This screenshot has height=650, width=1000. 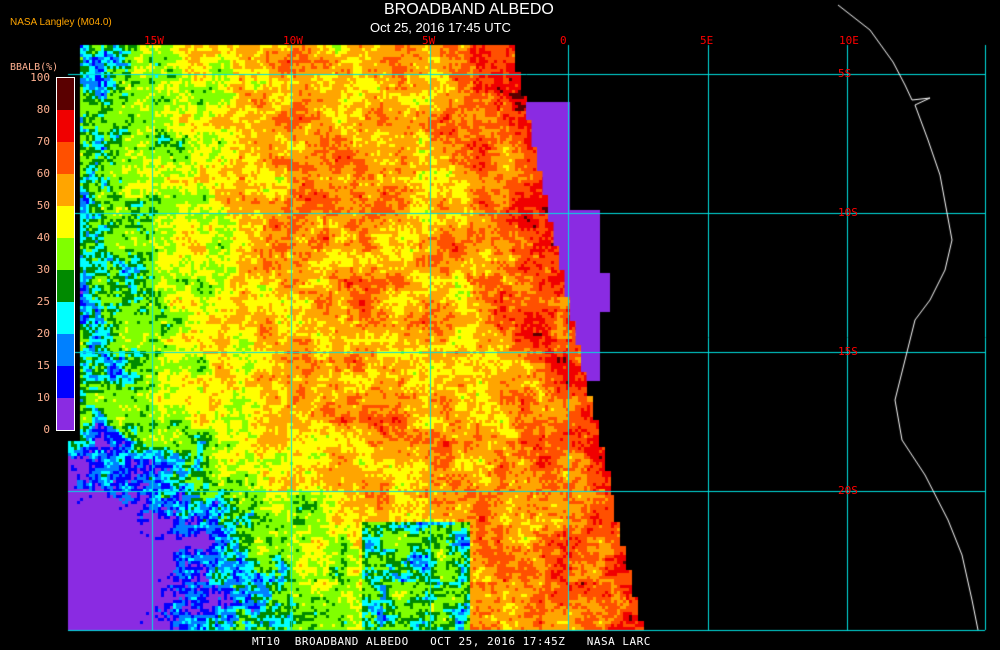 What do you see at coordinates (40, 77) in the screenshot?
I see `colorbar-tick-label: 100` at bounding box center [40, 77].